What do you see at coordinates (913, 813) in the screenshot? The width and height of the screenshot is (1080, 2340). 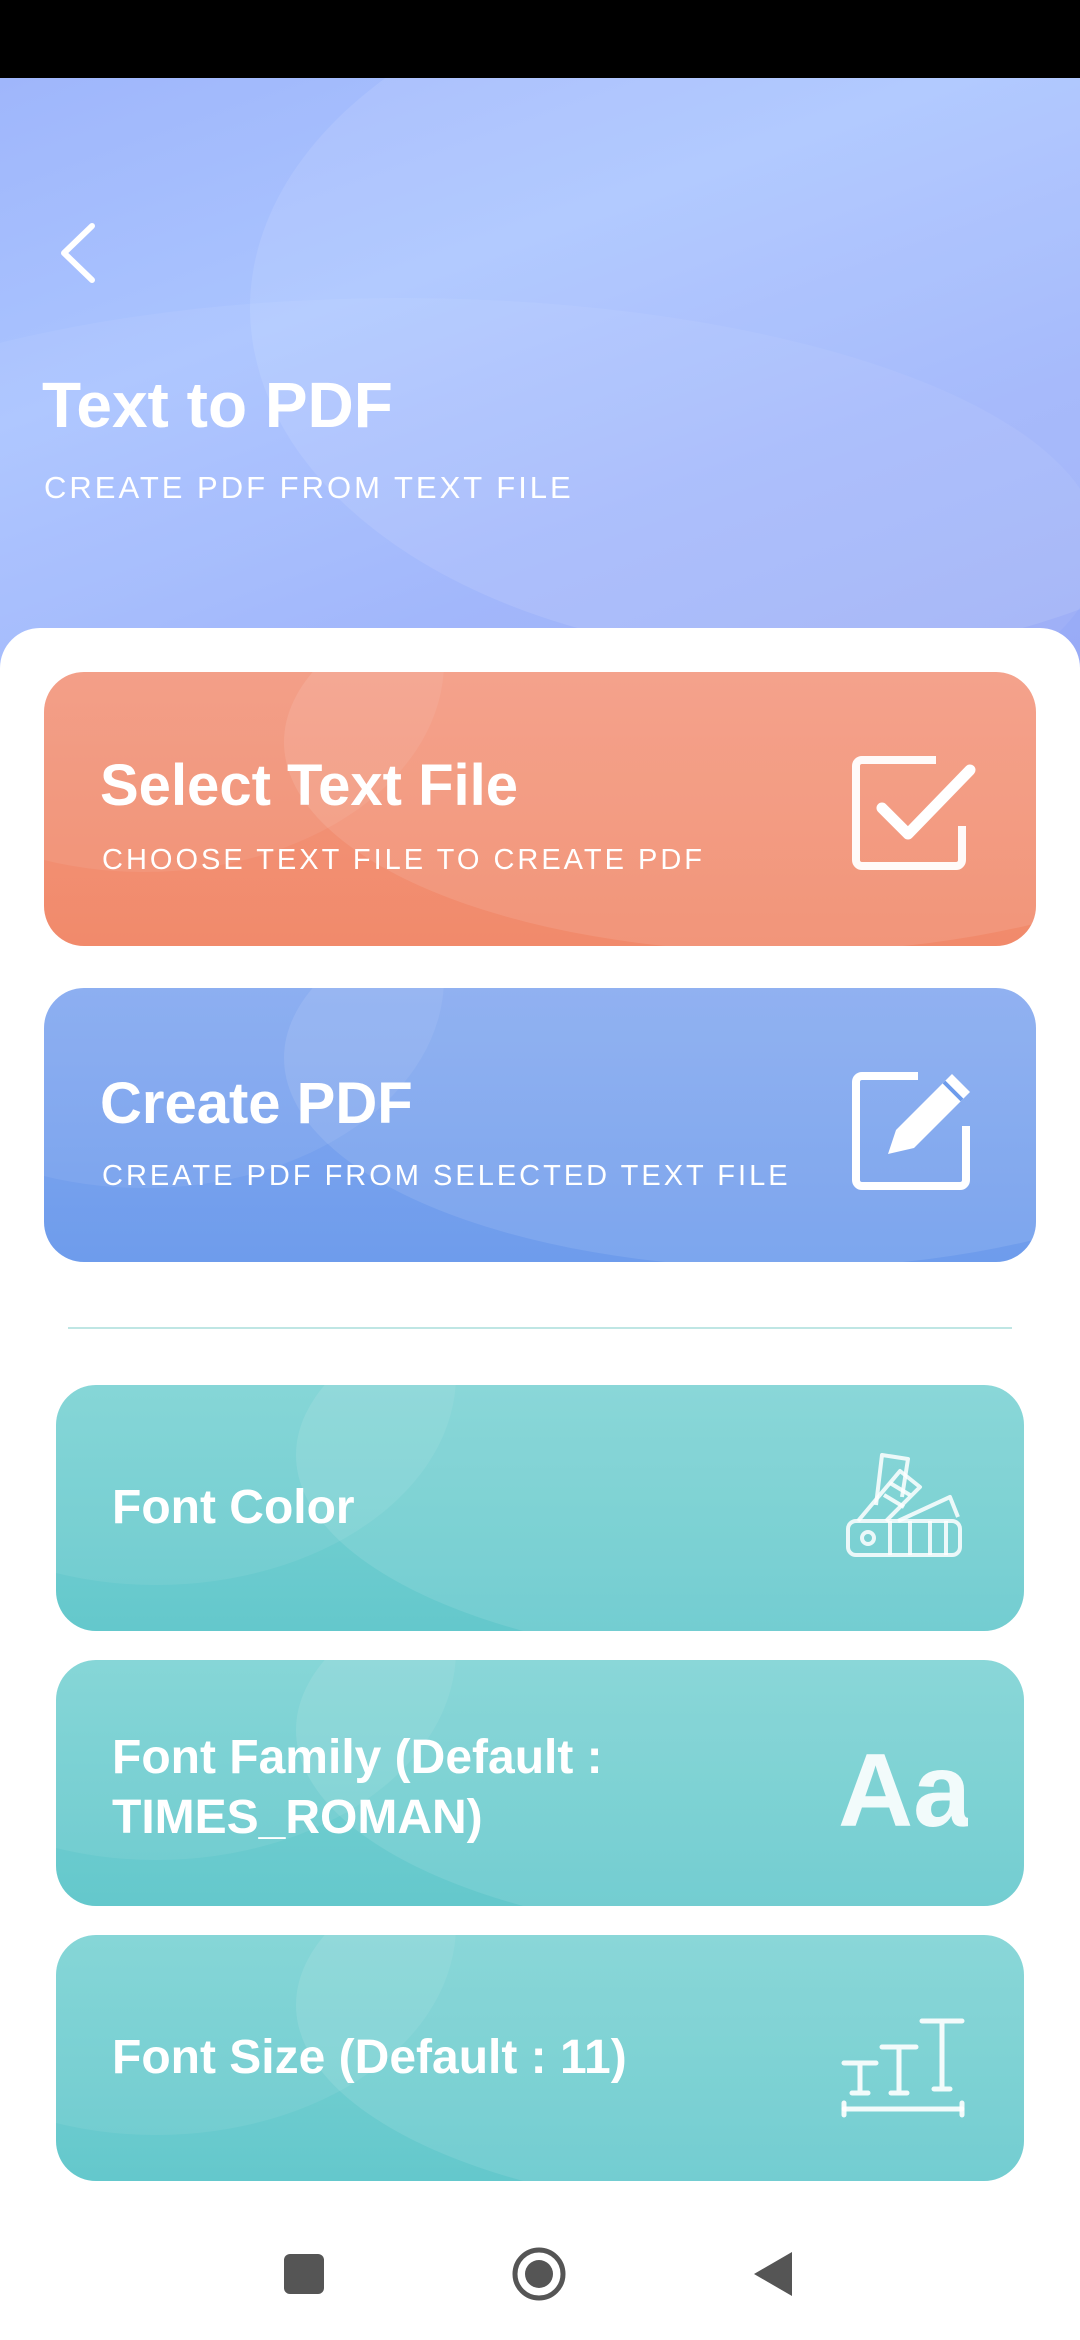 I see `checkbox-icon` at bounding box center [913, 813].